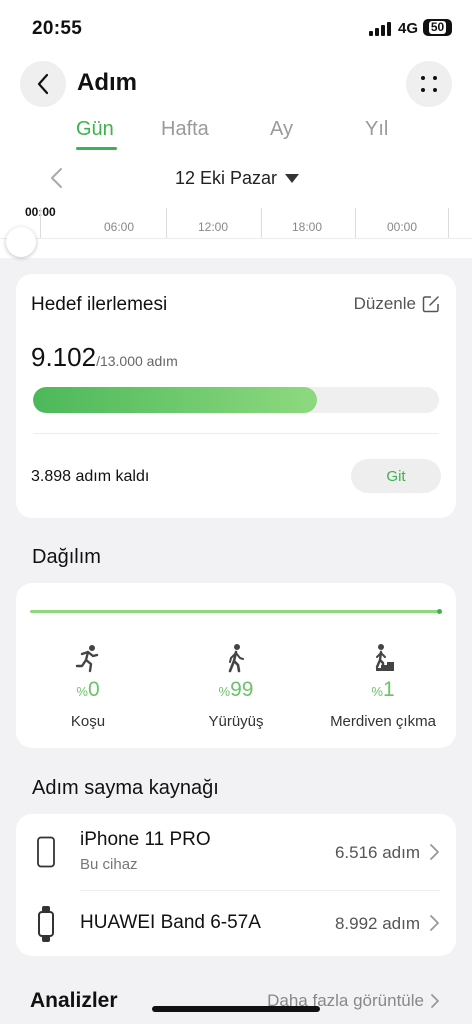 The height and width of the screenshot is (1024, 472). What do you see at coordinates (64, 357) in the screenshot?
I see `current-steps: 9.102` at bounding box center [64, 357].